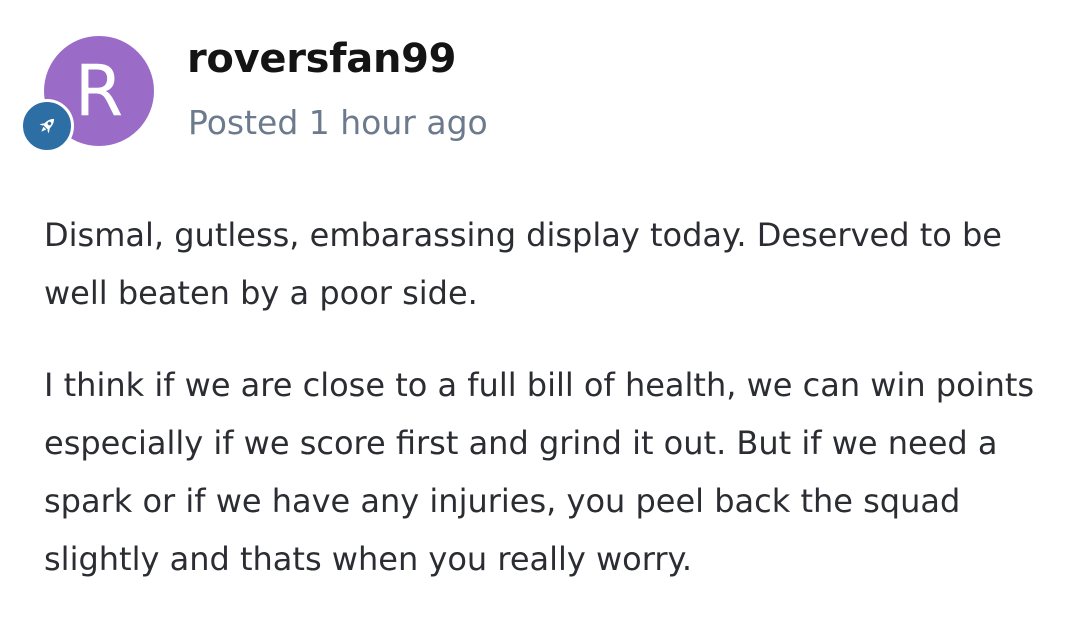 Image resolution: width=1080 pixels, height=622 pixels. I want to click on rocket-icon, so click(47, 126).